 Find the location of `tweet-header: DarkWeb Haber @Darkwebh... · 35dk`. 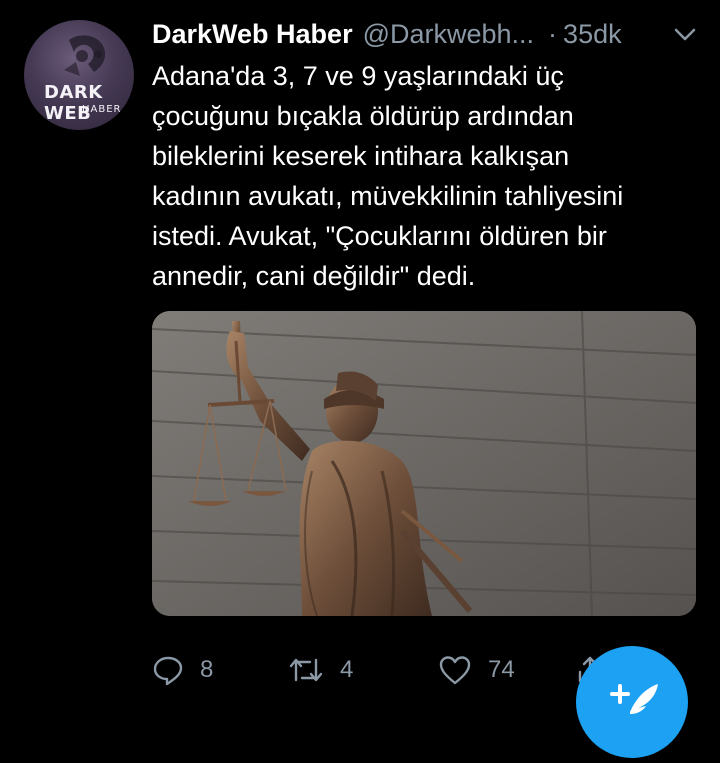

tweet-header: DarkWeb Haber @Darkwebh... · 35dk is located at coordinates (430, 34).